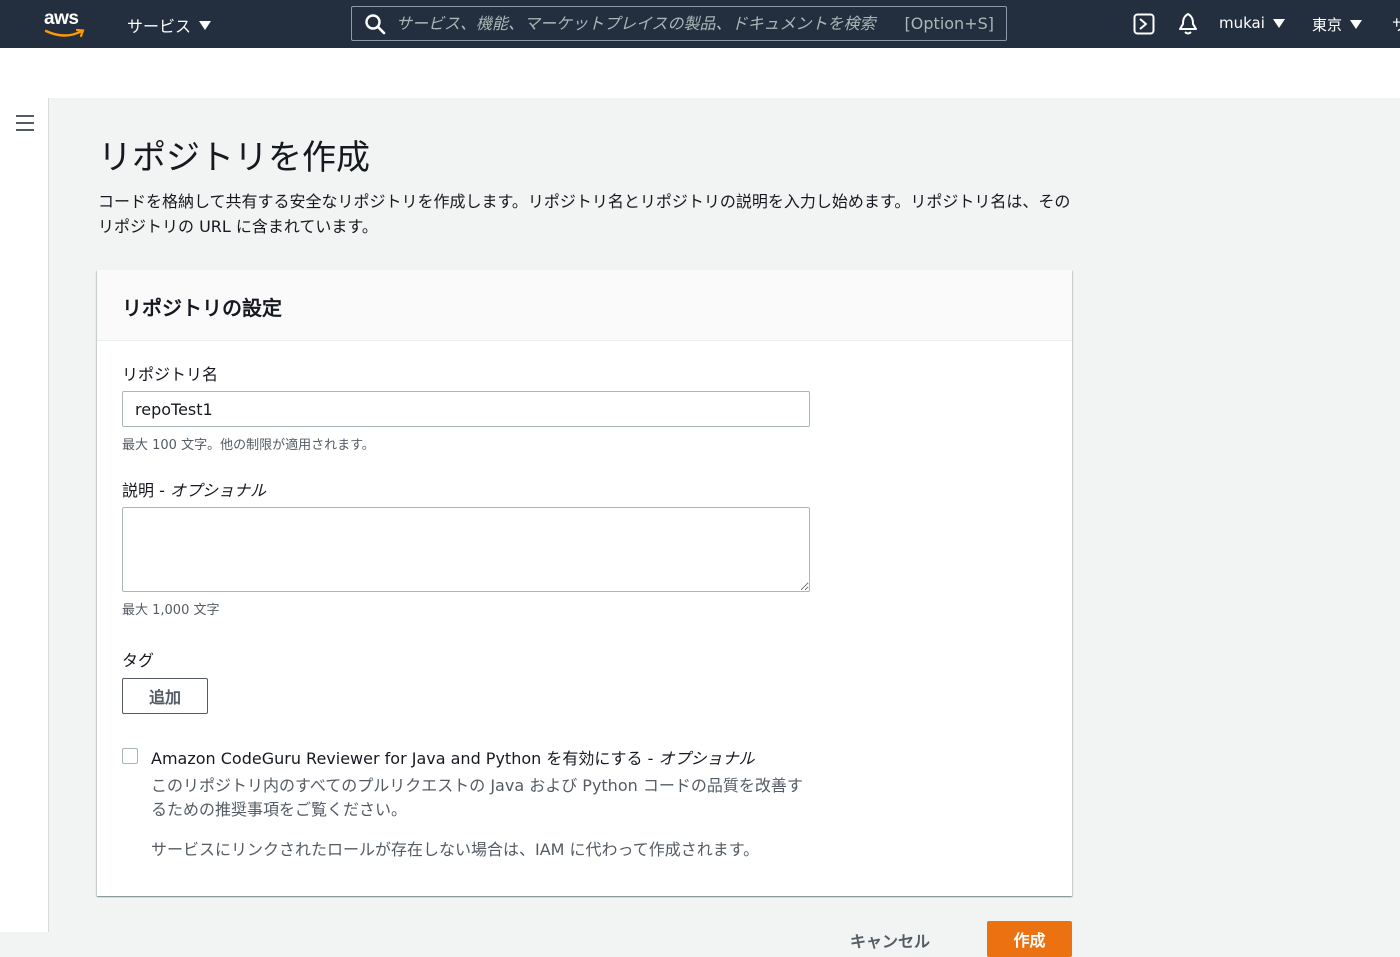 The image size is (1400, 957). What do you see at coordinates (700, 73) in the screenshot?
I see `header-band` at bounding box center [700, 73].